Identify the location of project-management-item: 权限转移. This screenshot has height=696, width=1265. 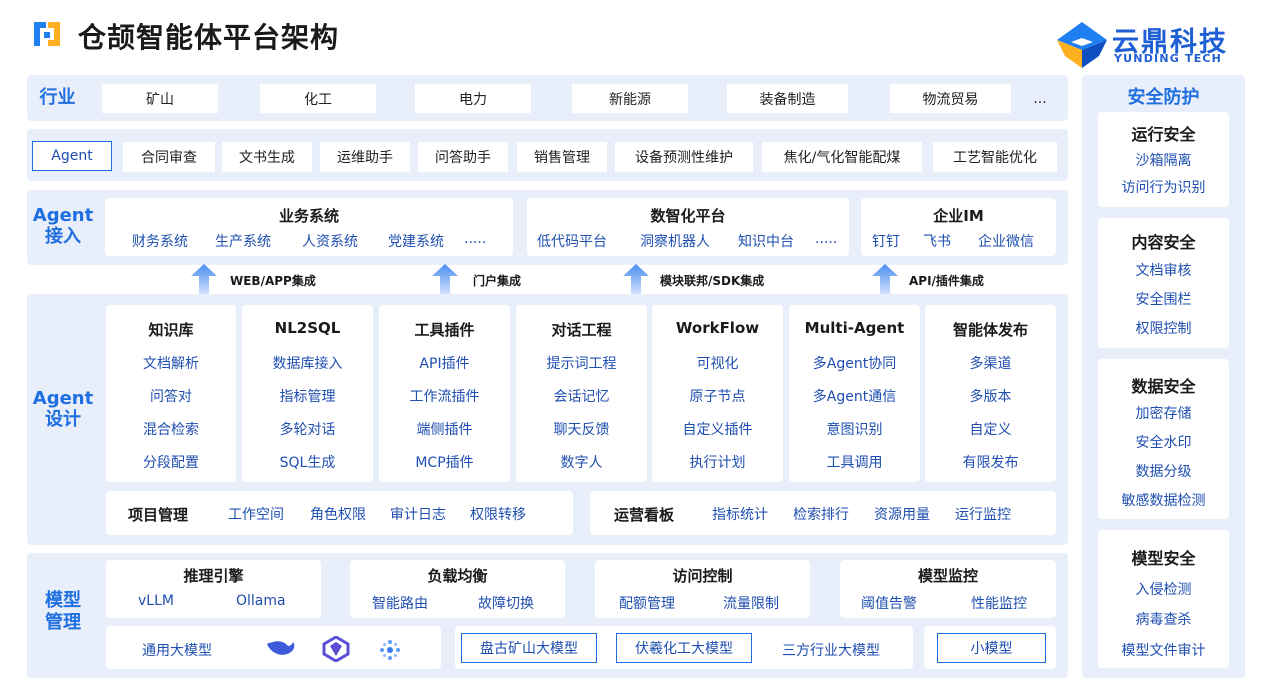
(498, 515).